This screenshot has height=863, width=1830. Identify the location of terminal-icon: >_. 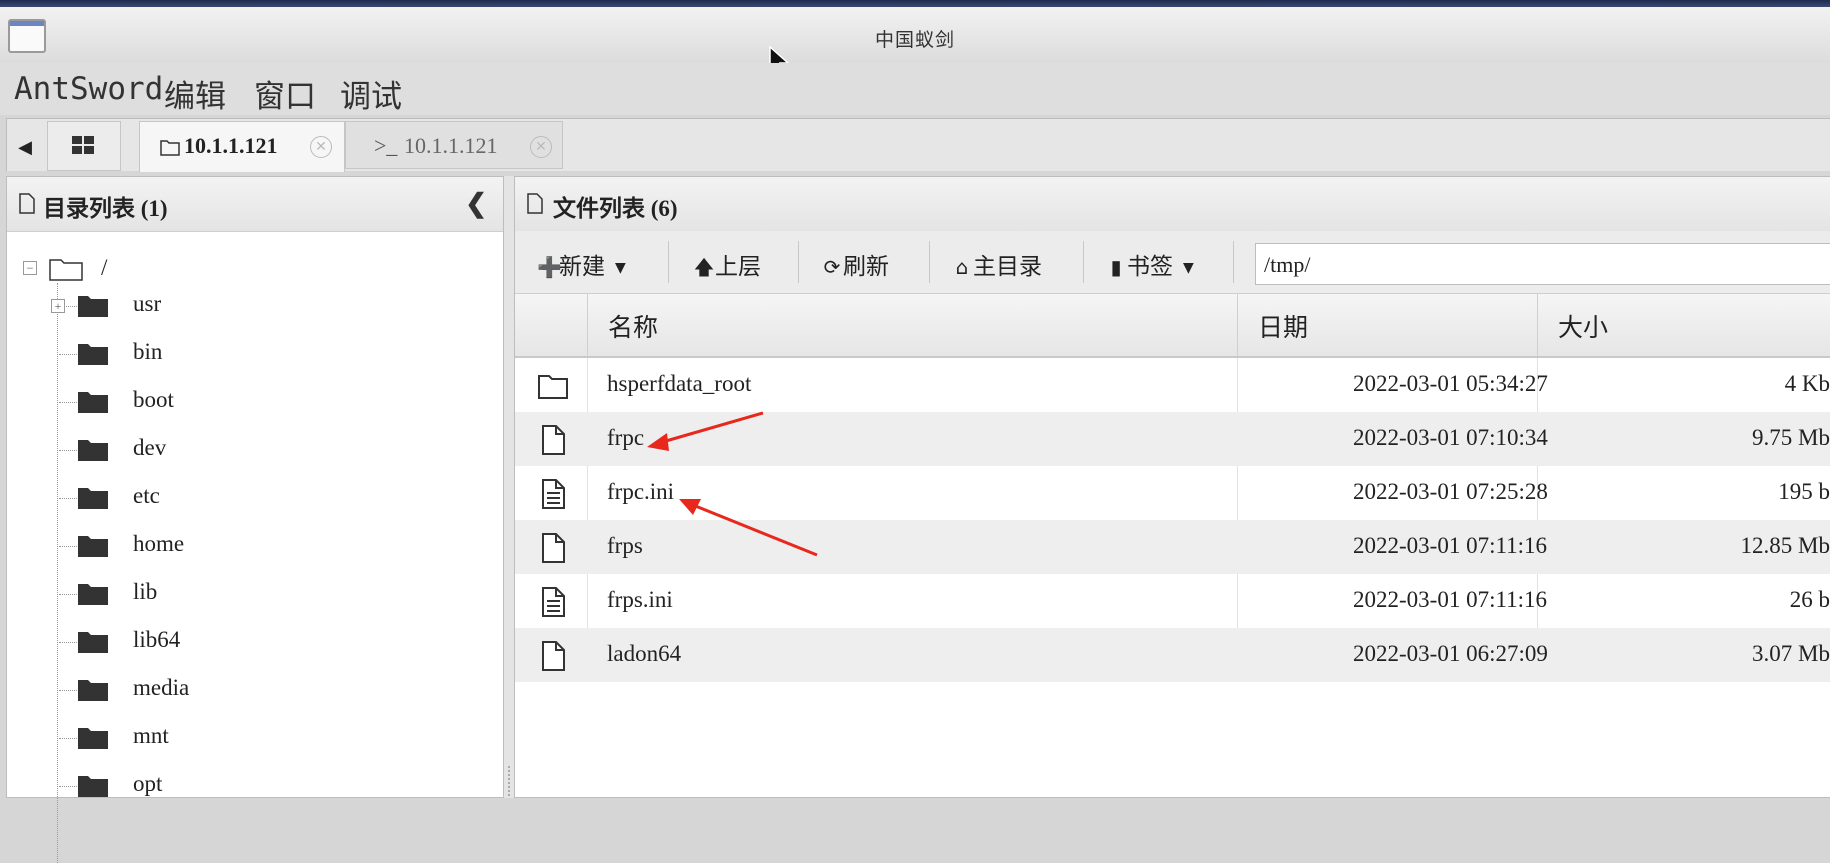
(386, 145).